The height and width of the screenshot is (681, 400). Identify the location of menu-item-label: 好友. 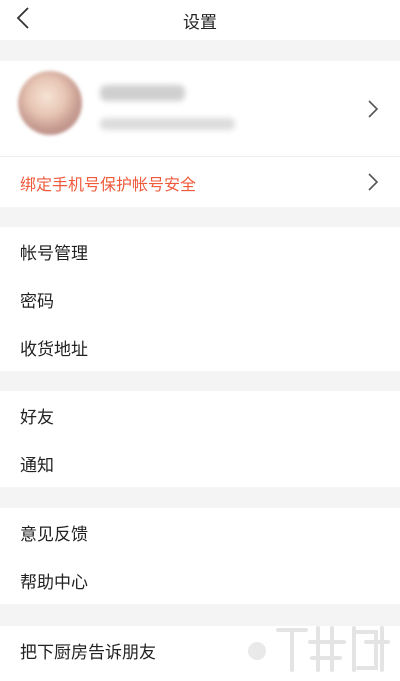
(37, 418).